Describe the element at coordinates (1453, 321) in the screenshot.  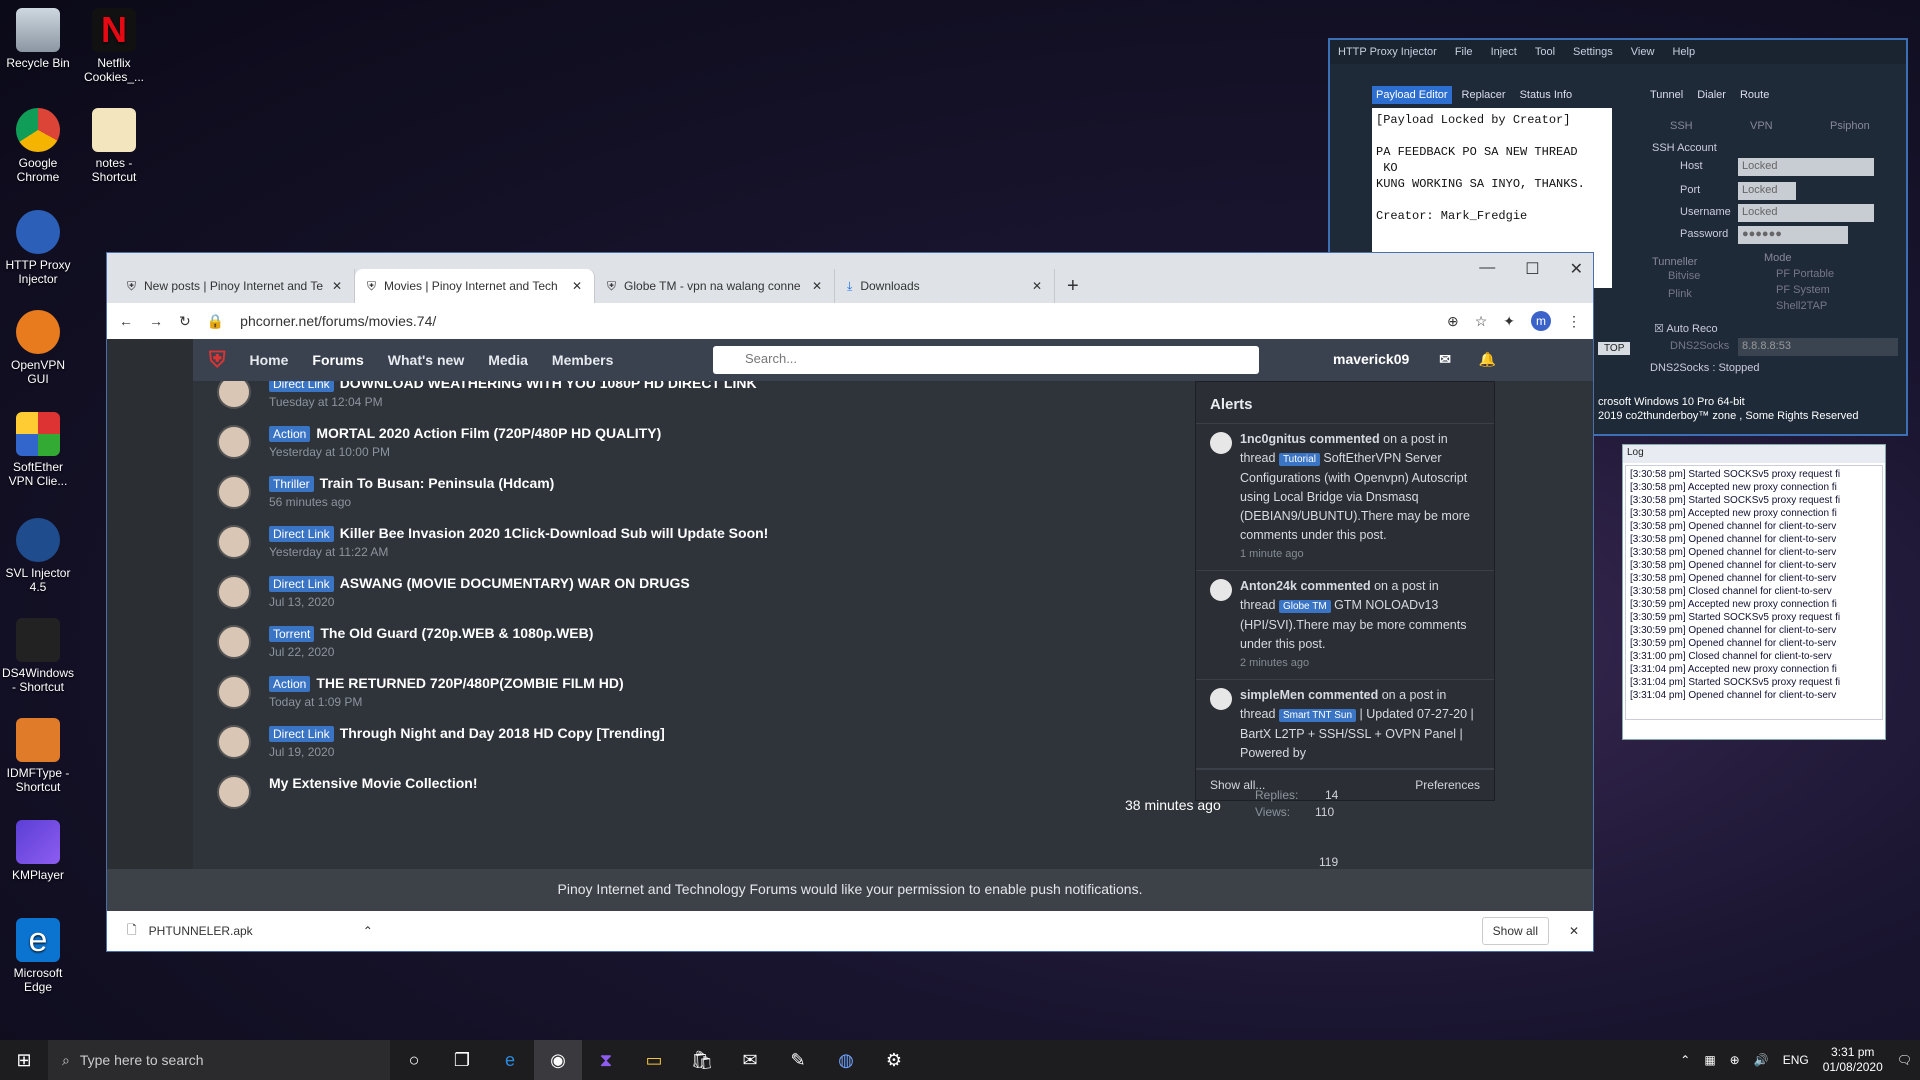
I see `install-icon: ⊕` at that location.